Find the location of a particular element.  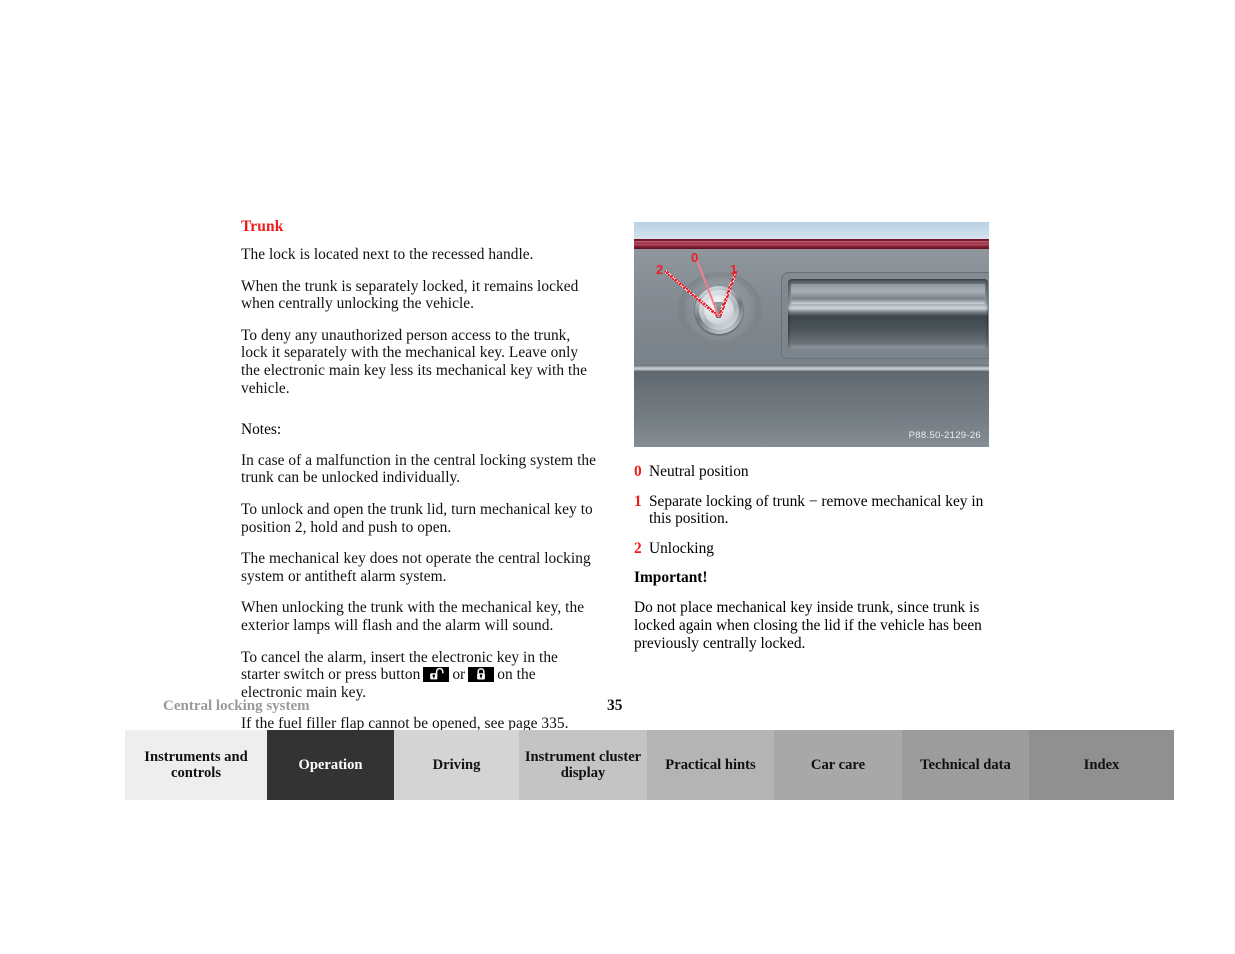

page-number: 35 is located at coordinates (615, 705).